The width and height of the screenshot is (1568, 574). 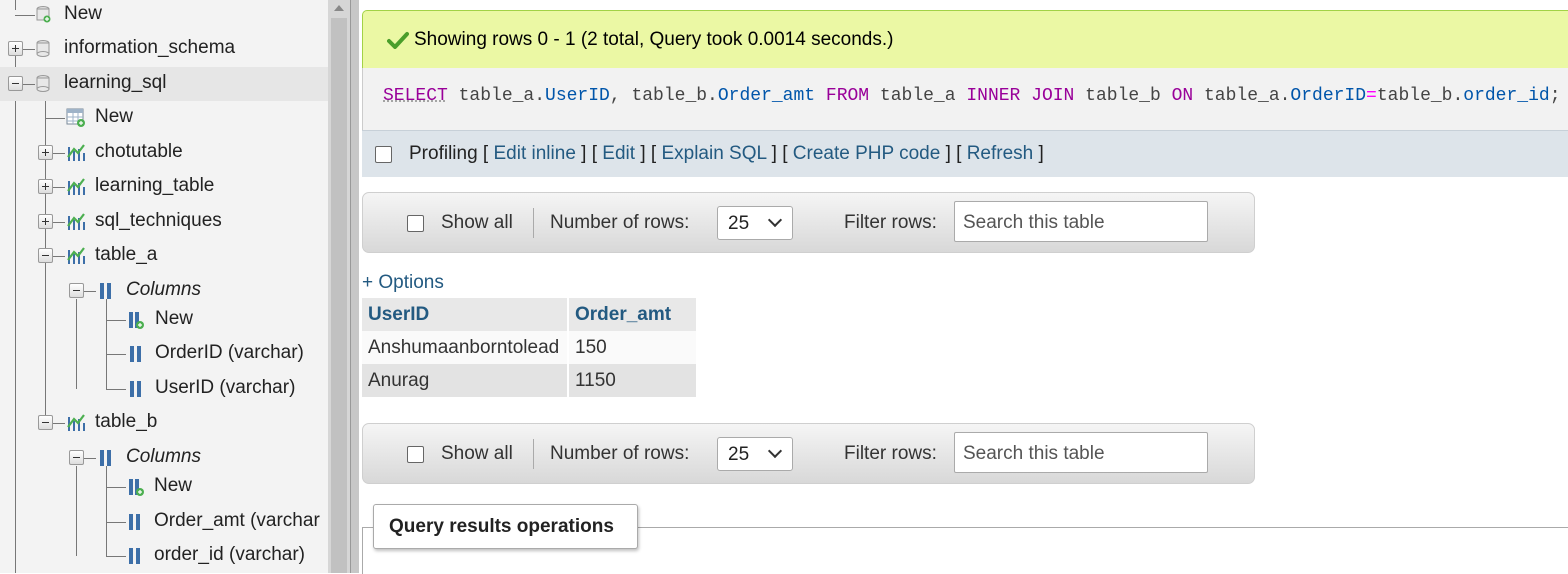 I want to click on nav-item-information-schema: information_schema, so click(x=164, y=49).